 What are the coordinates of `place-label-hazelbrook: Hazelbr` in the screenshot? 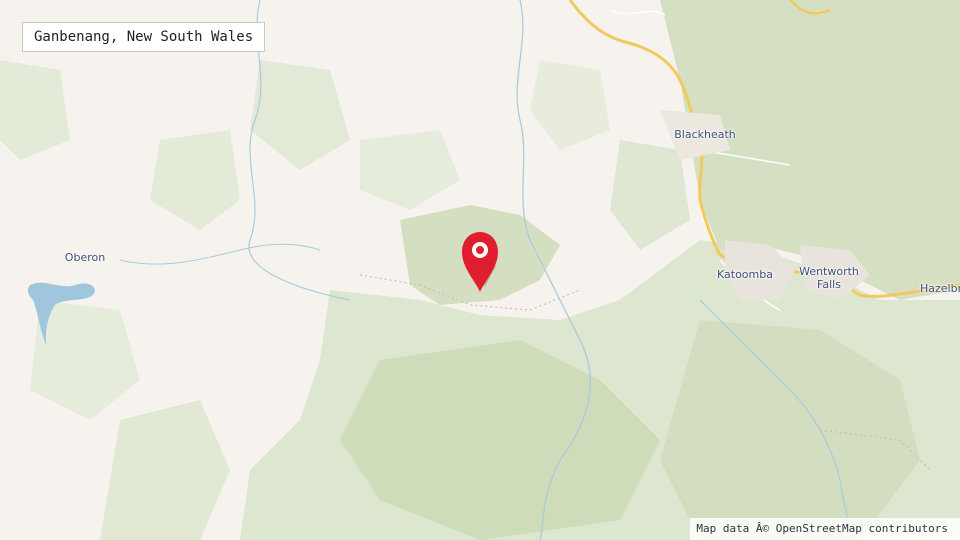 It's located at (940, 288).